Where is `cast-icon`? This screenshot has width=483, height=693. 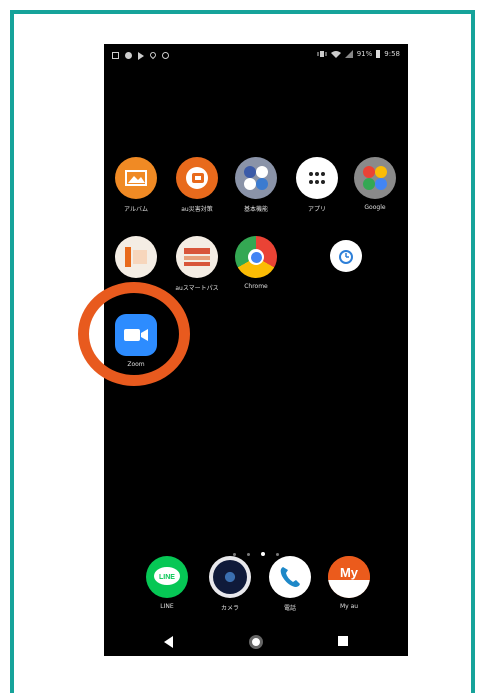 cast-icon is located at coordinates (165, 55).